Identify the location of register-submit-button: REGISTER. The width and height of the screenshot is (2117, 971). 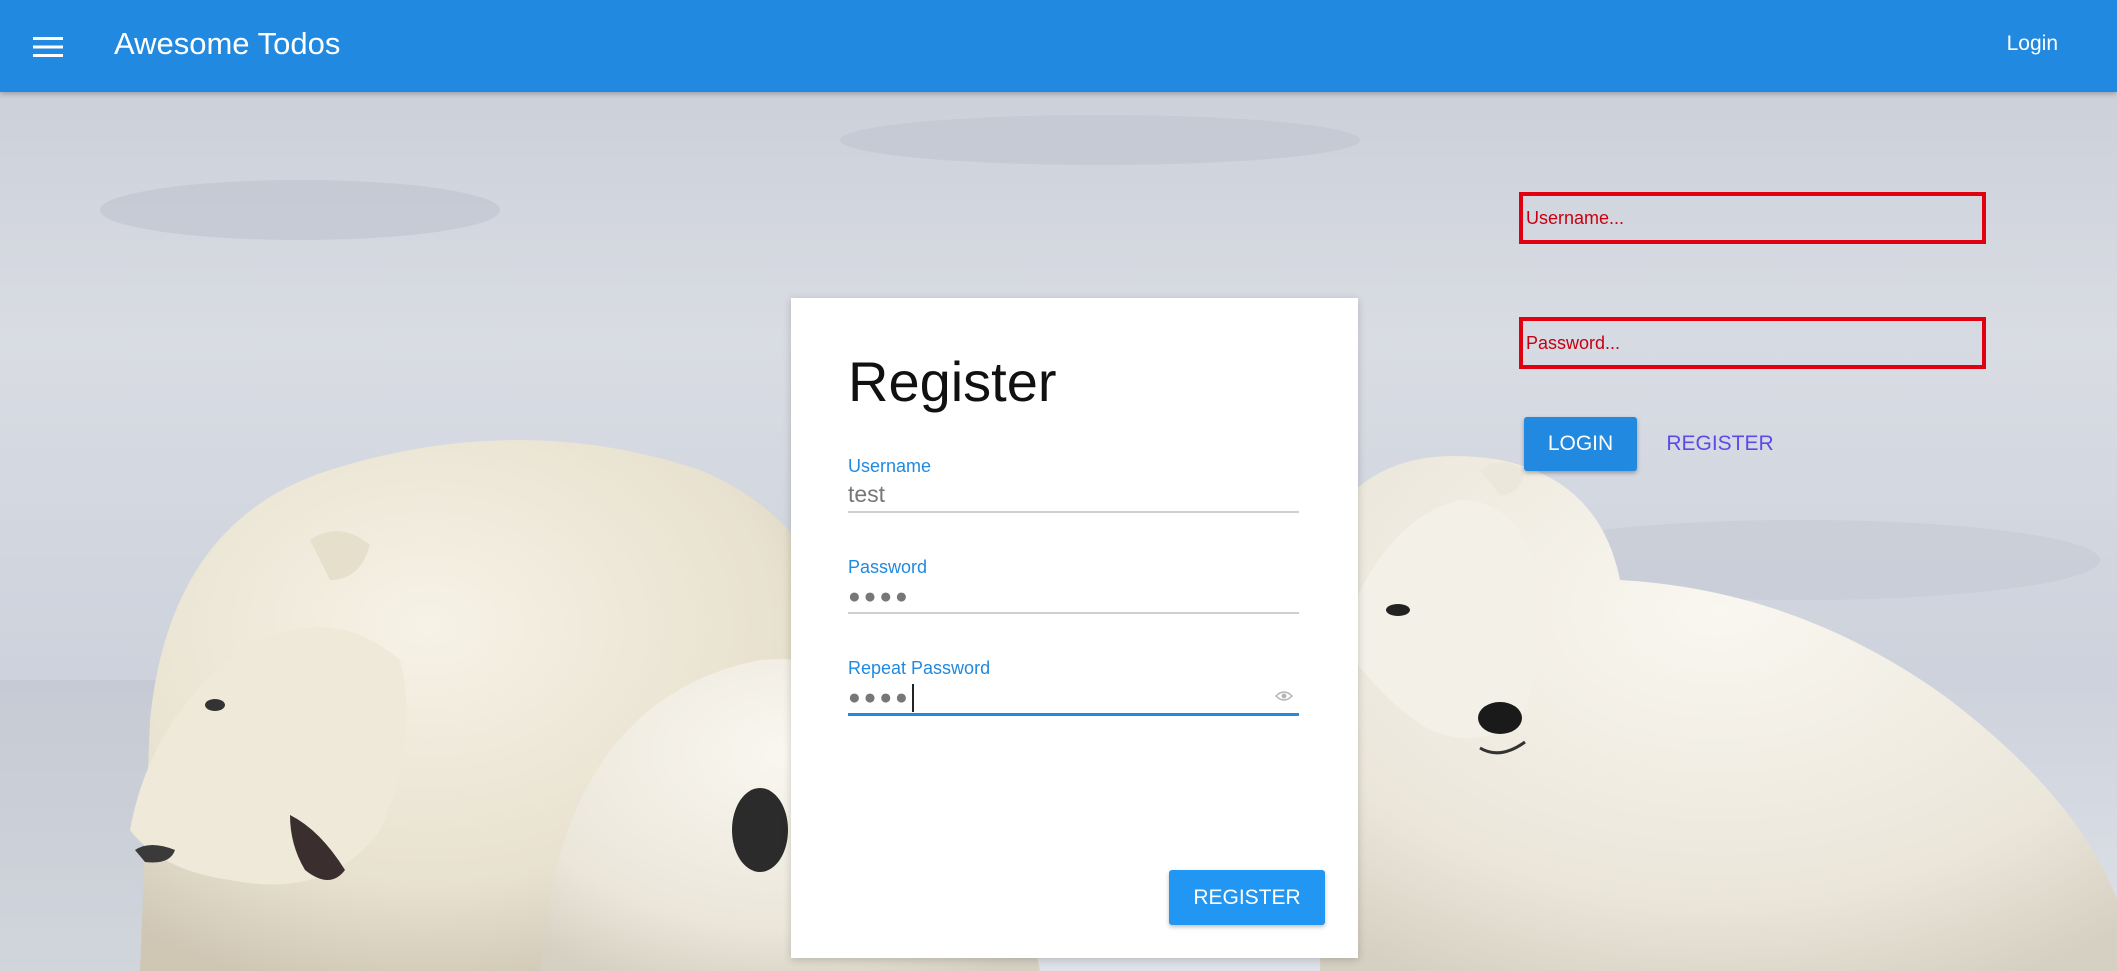
(1247, 897).